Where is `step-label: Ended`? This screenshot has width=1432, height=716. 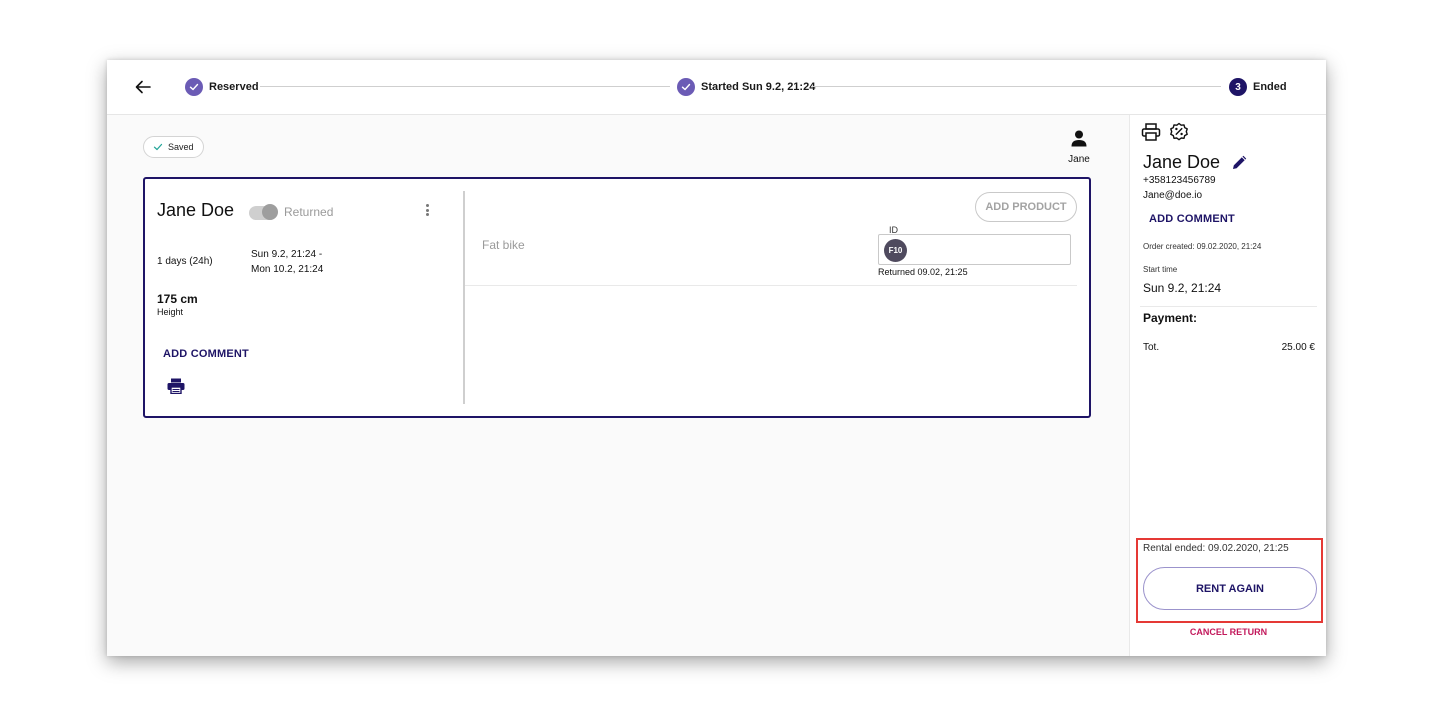 step-label: Ended is located at coordinates (1270, 87).